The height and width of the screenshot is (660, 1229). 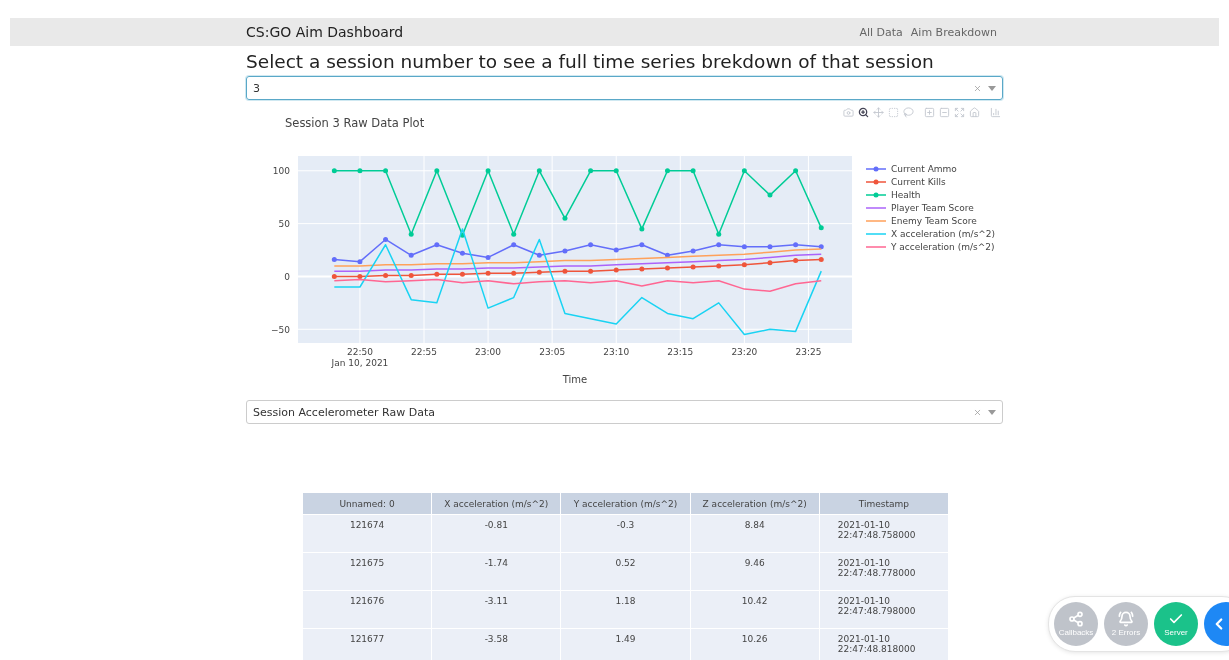 What do you see at coordinates (257, 88) in the screenshot?
I see `dropdown-value: 3` at bounding box center [257, 88].